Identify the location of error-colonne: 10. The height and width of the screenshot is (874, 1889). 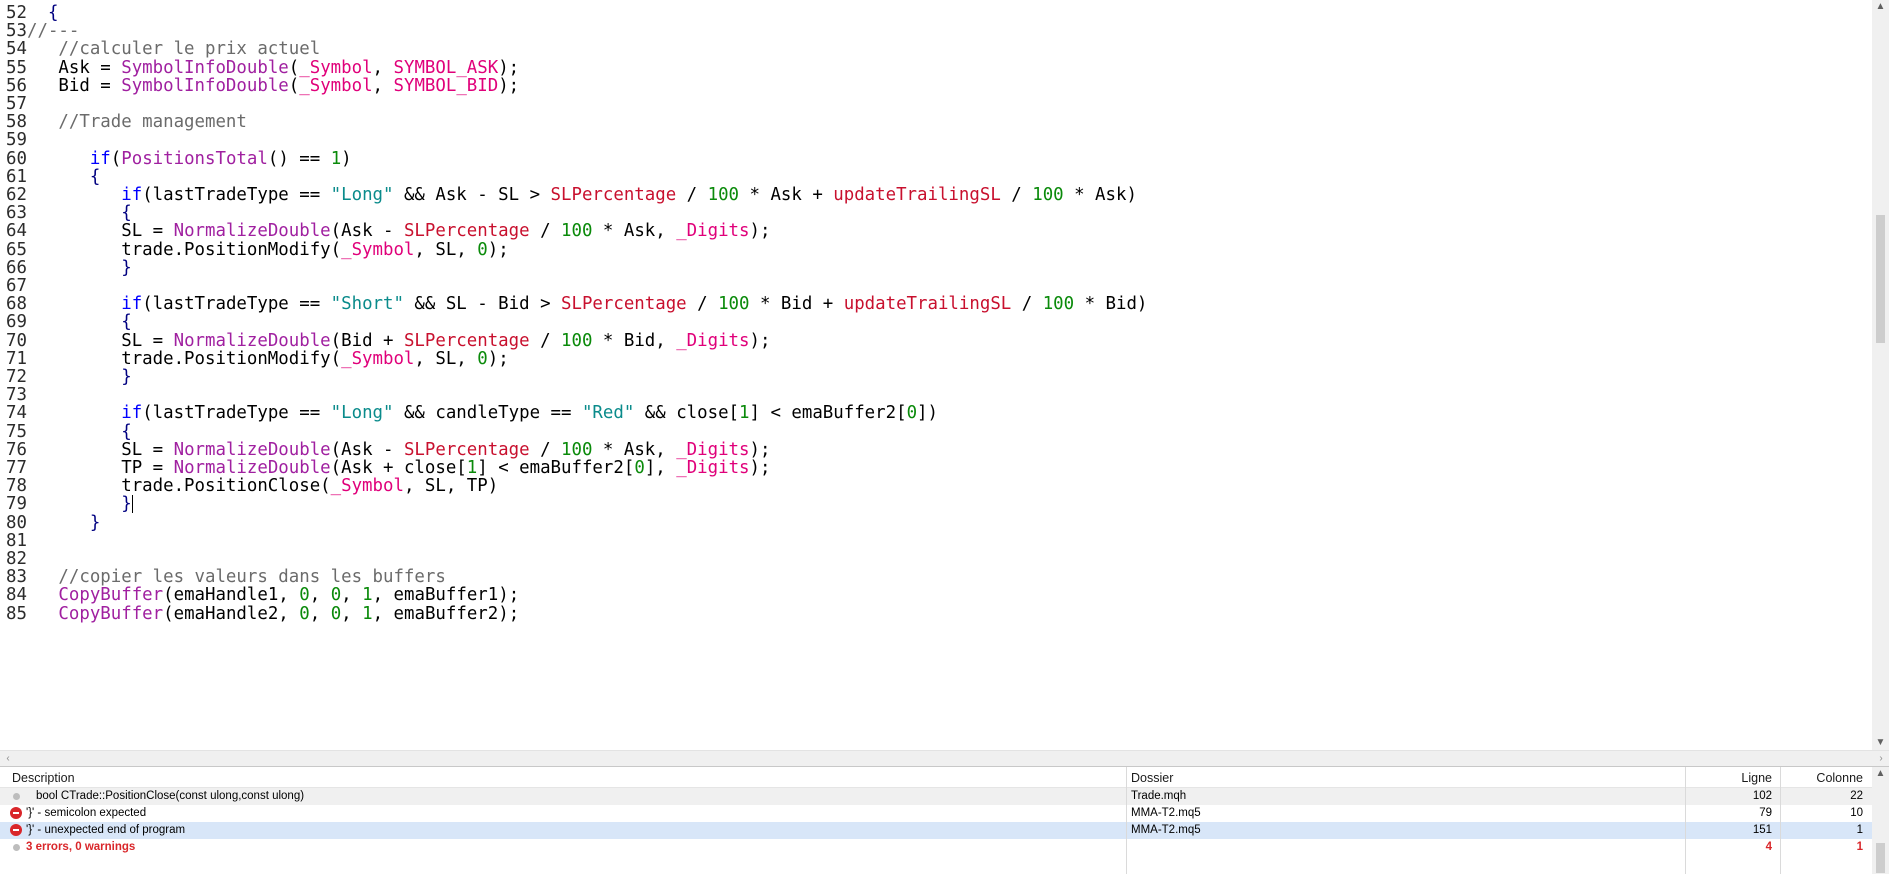
(1856, 813).